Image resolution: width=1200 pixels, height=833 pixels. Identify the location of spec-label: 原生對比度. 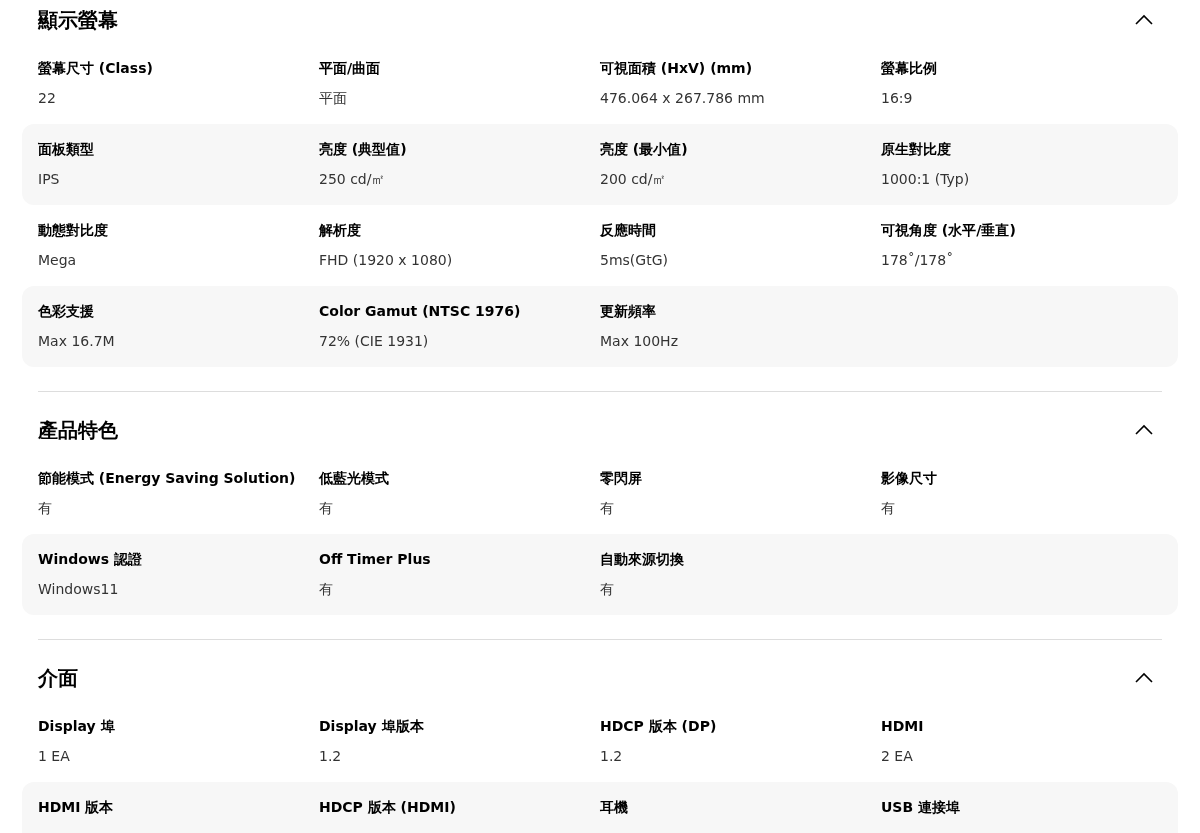
(916, 149).